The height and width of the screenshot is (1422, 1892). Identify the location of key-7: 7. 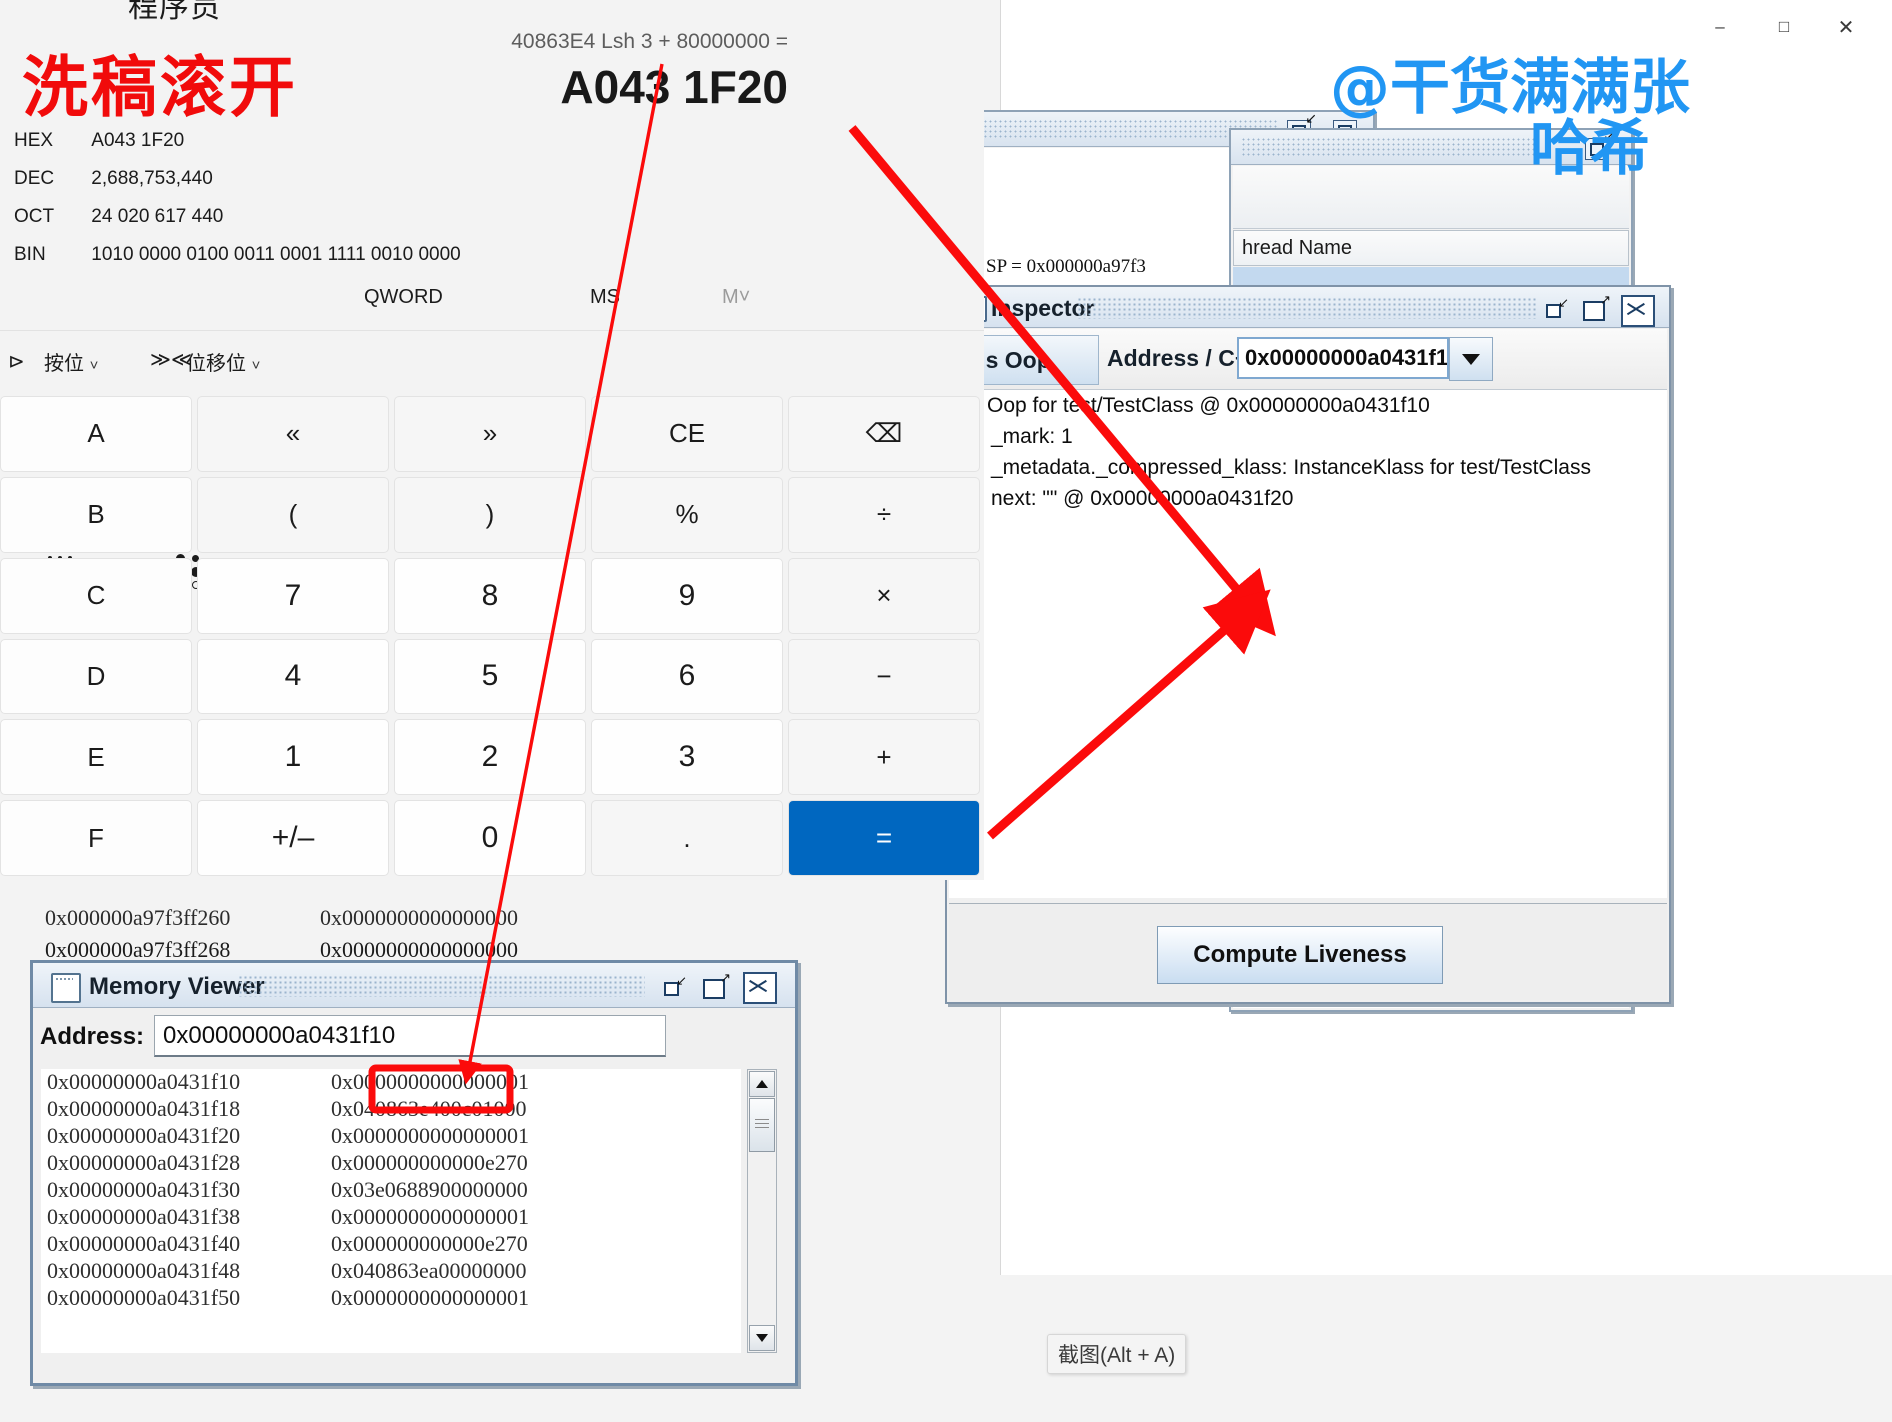
(293, 595).